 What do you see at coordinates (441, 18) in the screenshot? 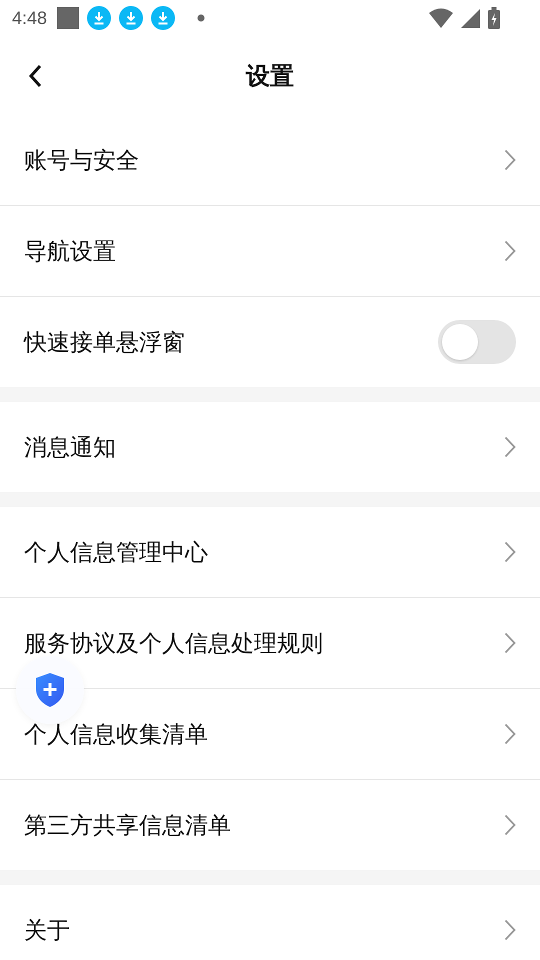
I see `wifi-icon` at bounding box center [441, 18].